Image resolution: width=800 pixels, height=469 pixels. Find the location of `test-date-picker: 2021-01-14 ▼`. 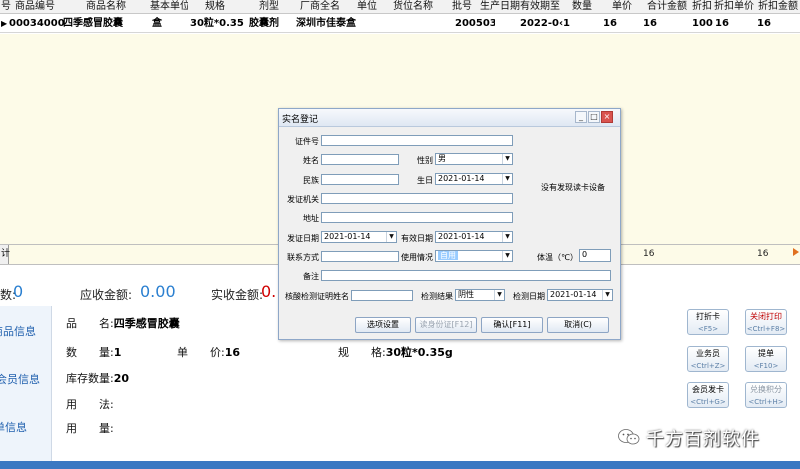

test-date-picker: 2021-01-14 ▼ is located at coordinates (580, 295).